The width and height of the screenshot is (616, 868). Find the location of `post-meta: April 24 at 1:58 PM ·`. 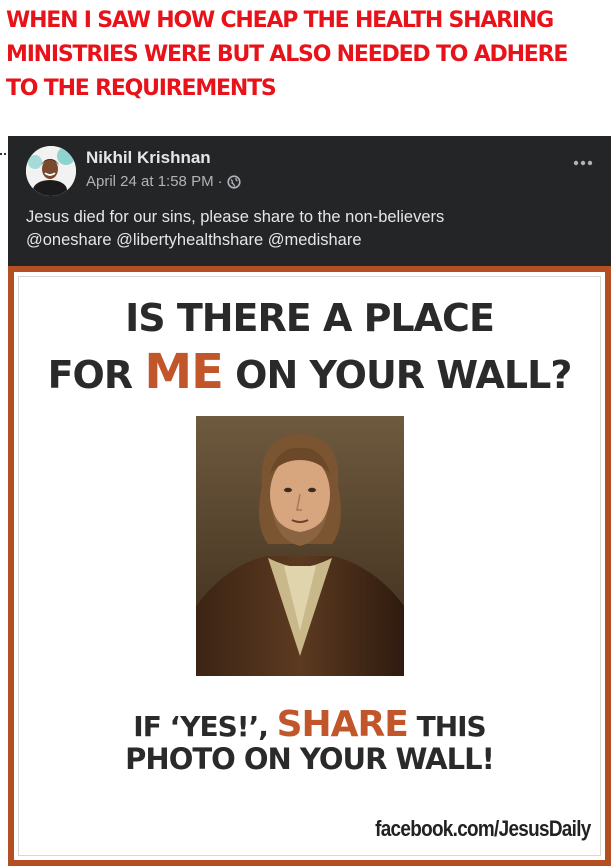

post-meta: April 24 at 1:58 PM · is located at coordinates (163, 181).